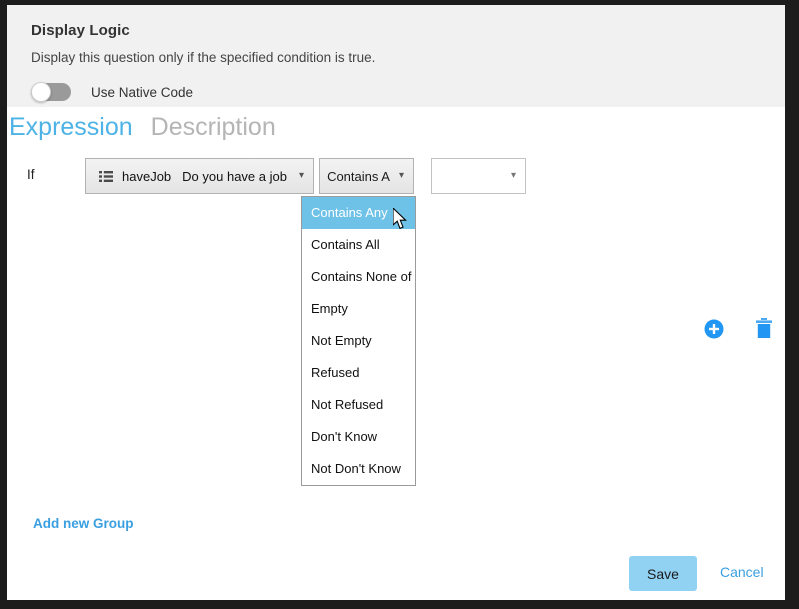 This screenshot has width=799, height=609. What do you see at coordinates (742, 572) in the screenshot?
I see `cancel-button: Cancel` at bounding box center [742, 572].